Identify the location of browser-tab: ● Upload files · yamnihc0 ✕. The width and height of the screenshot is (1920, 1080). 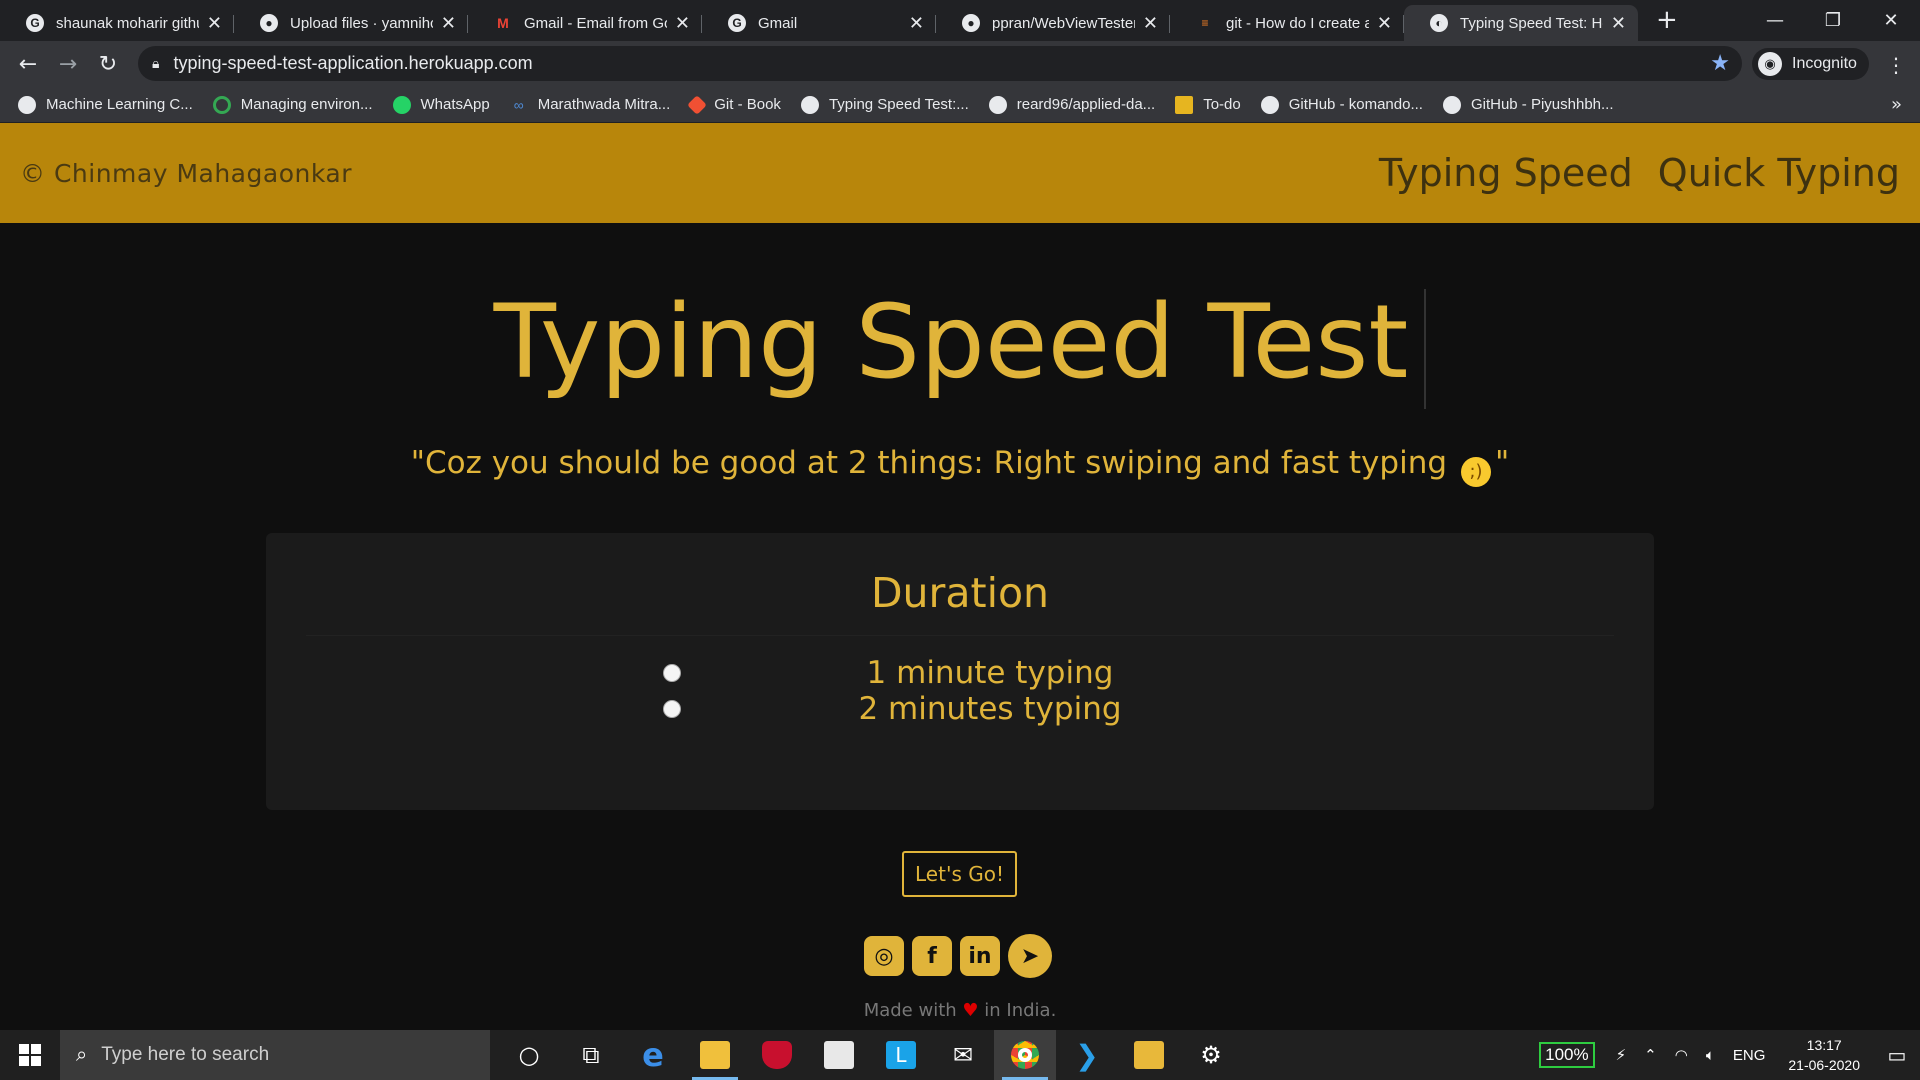
(351, 23).